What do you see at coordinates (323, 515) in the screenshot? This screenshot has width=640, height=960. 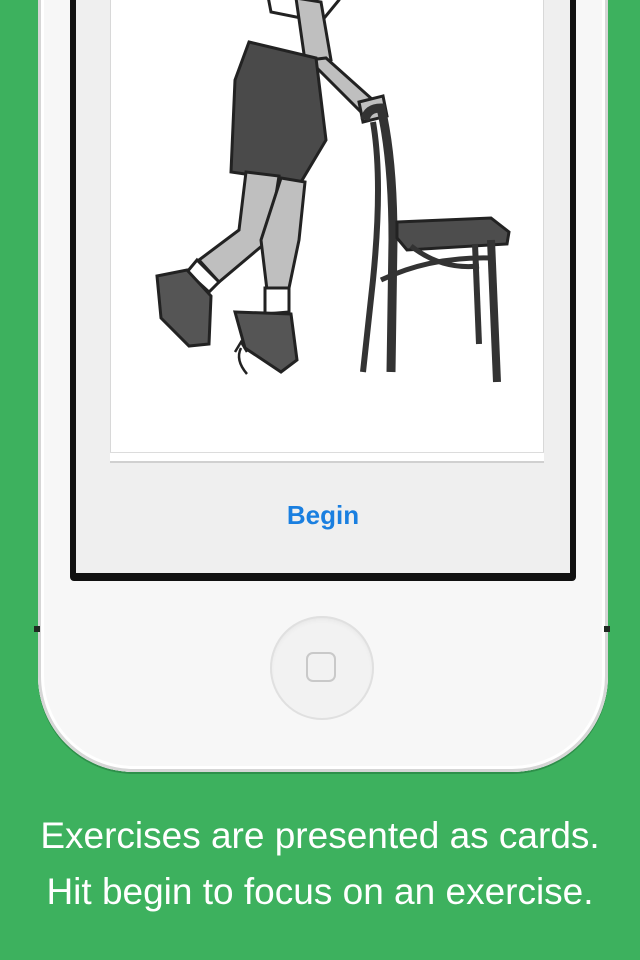 I see `begin-button: Begin` at bounding box center [323, 515].